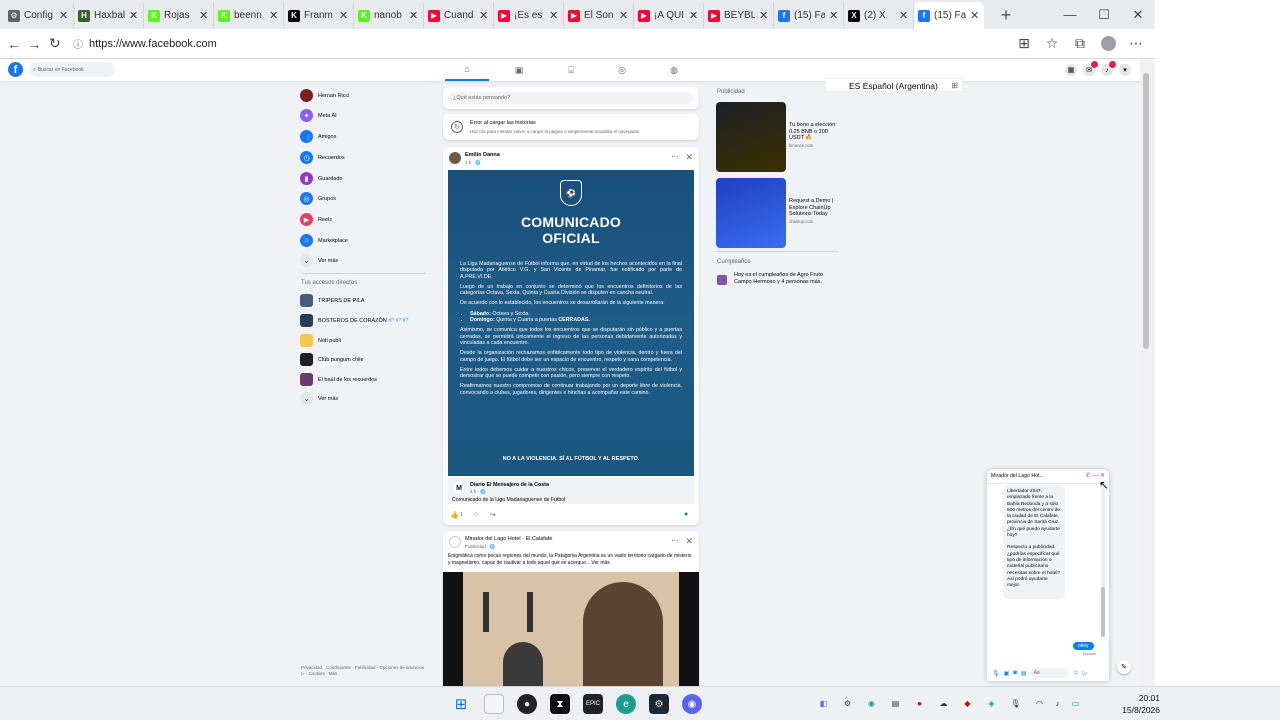 Image resolution: width=1280 pixels, height=720 pixels. What do you see at coordinates (324, 95) in the screenshot?
I see `profile-link: Hernan Ricci` at bounding box center [324, 95].